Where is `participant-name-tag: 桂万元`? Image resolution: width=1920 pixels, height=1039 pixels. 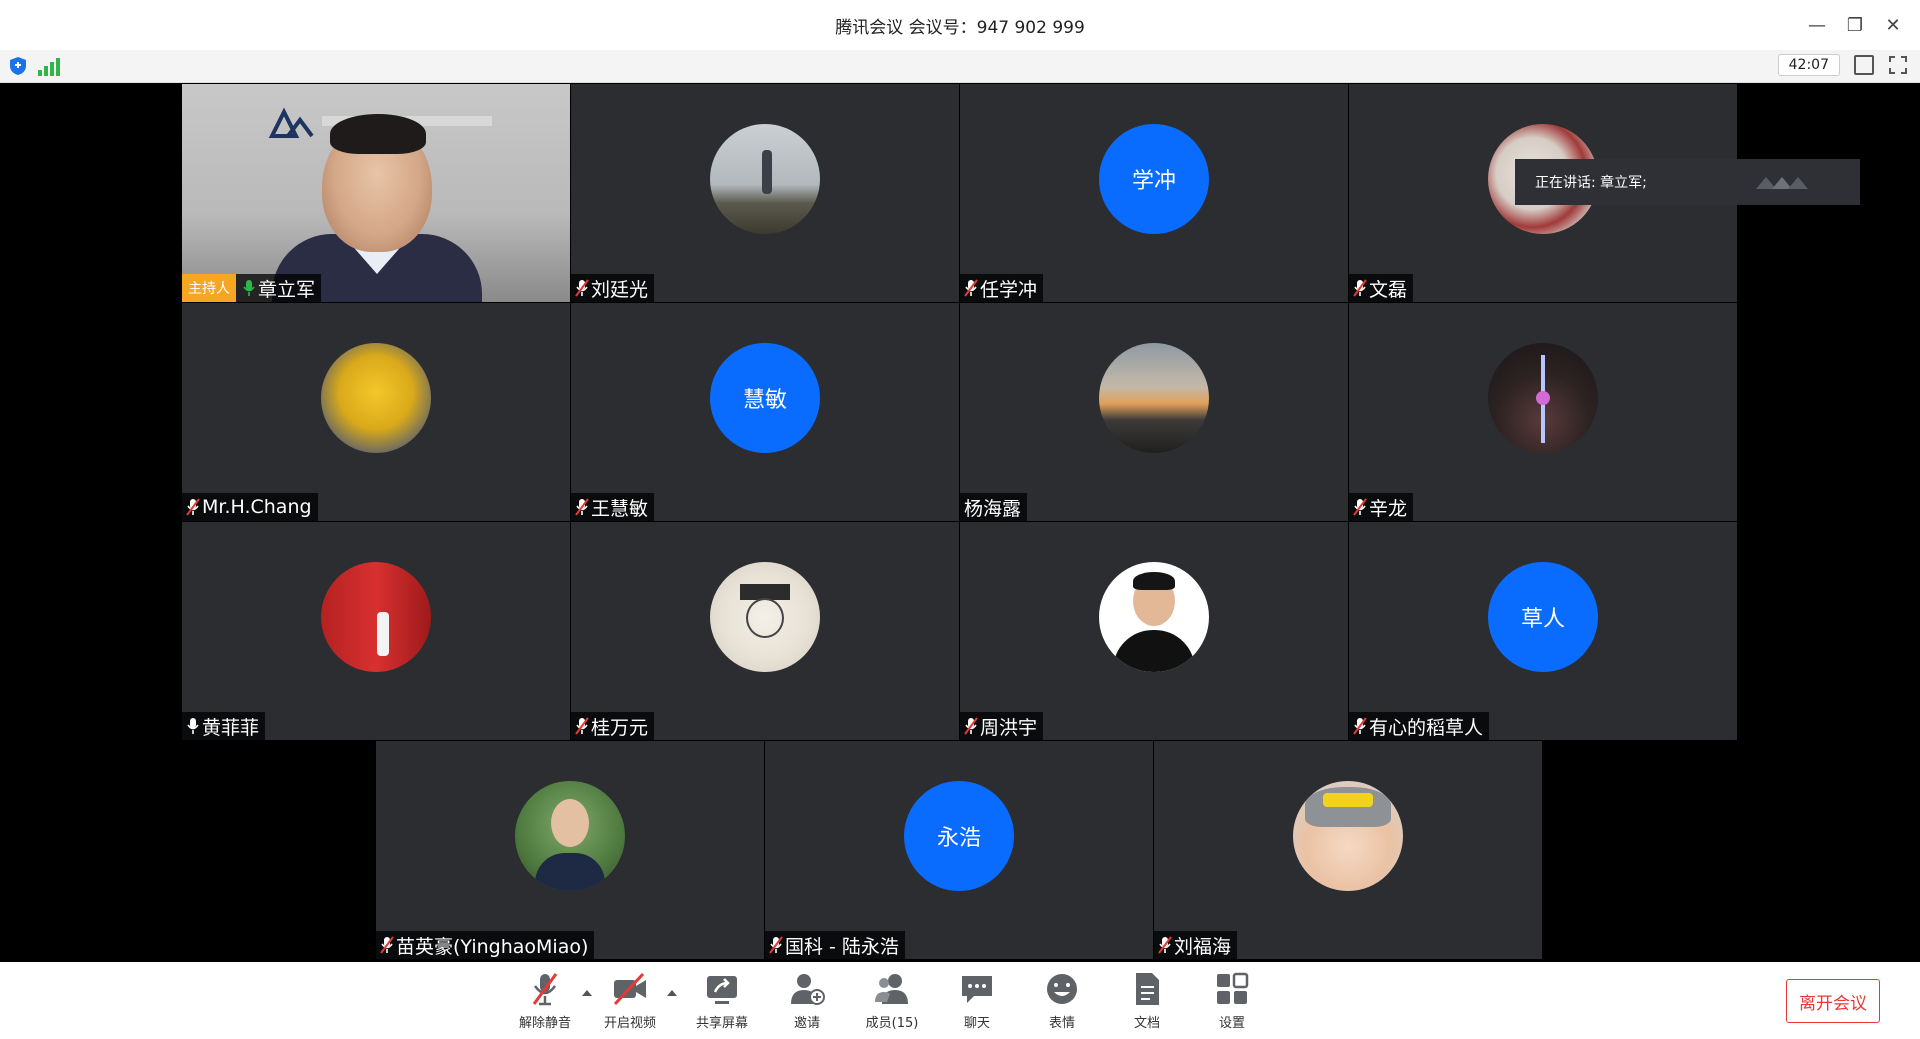 participant-name-tag: 桂万元 is located at coordinates (613, 726).